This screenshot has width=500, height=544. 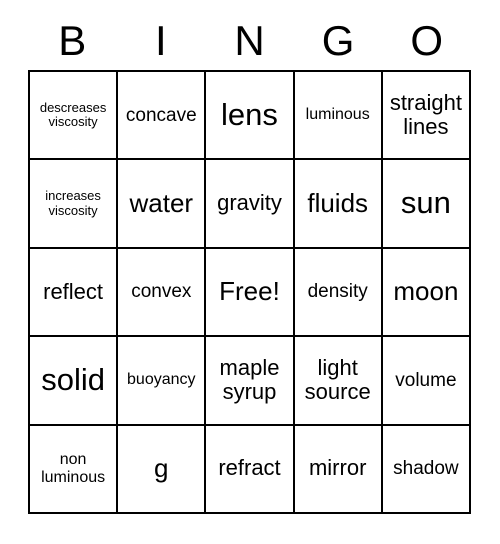 I want to click on bingo-cell-label: sun, so click(x=425, y=203).